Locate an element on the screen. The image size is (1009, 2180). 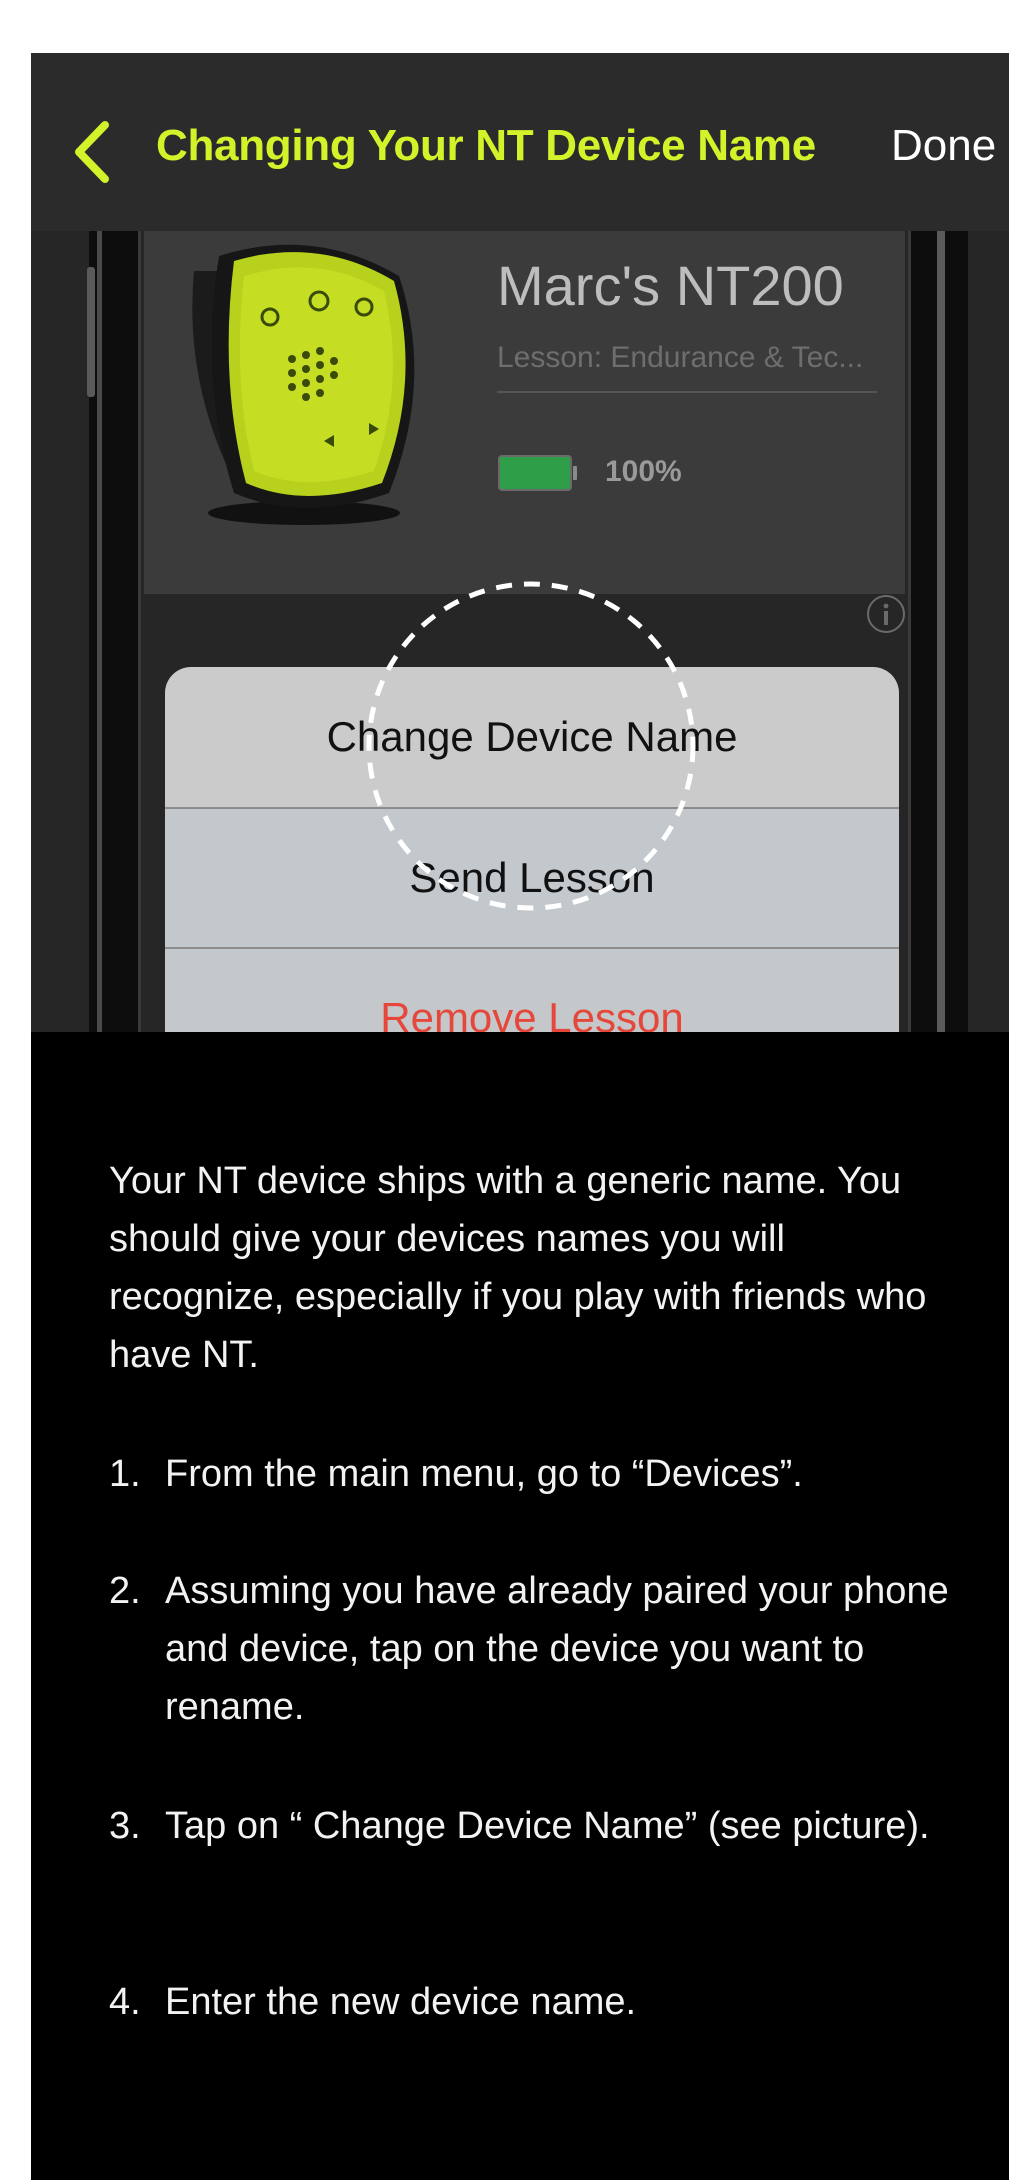
phone-side-button is located at coordinates (91, 332).